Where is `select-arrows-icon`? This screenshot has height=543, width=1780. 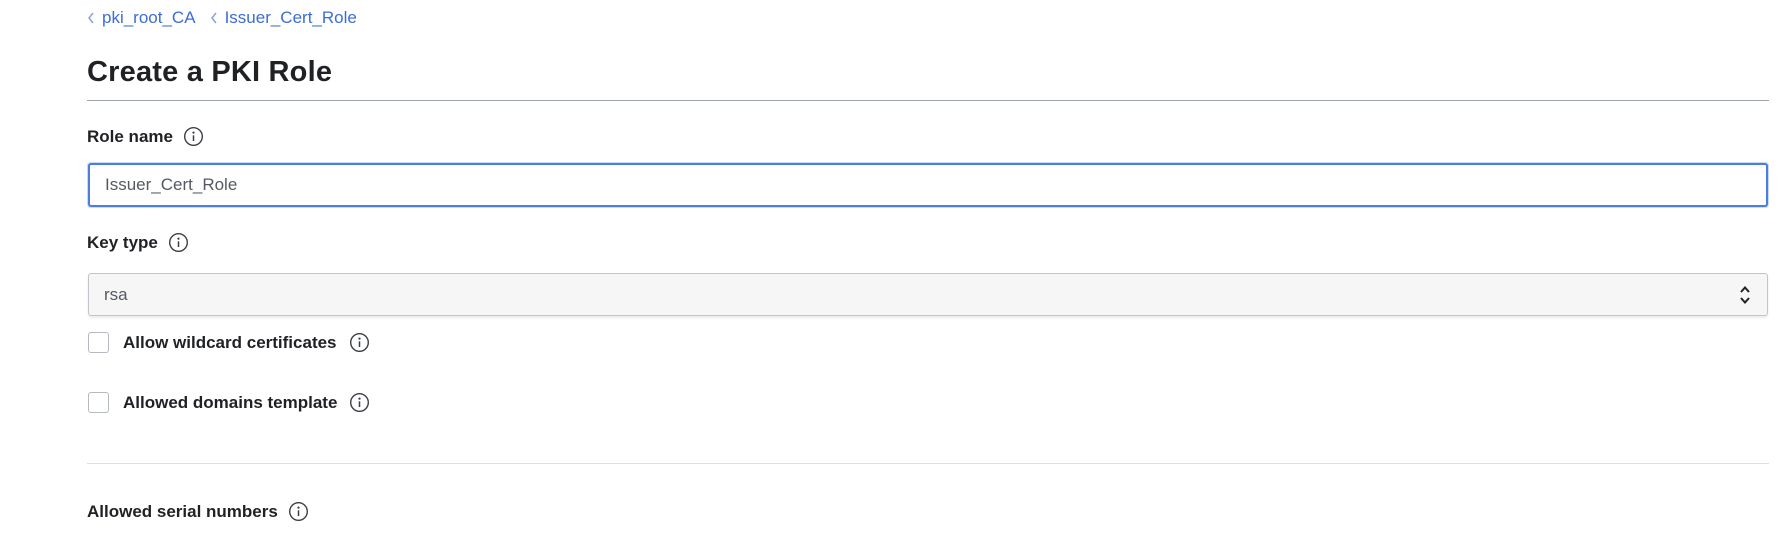 select-arrows-icon is located at coordinates (1745, 295).